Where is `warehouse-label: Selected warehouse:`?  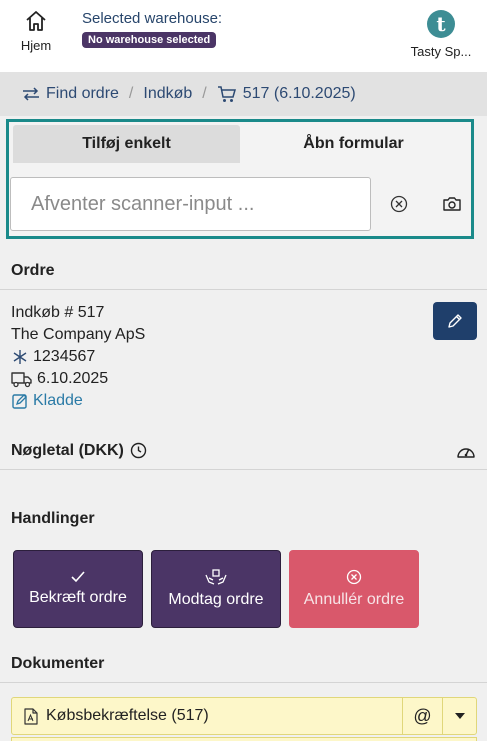 warehouse-label: Selected warehouse: is located at coordinates (152, 18).